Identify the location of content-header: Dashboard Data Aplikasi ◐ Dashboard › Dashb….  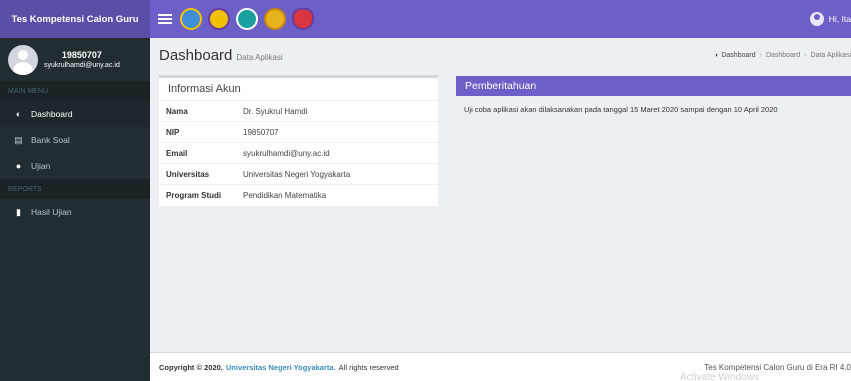
(500, 55).